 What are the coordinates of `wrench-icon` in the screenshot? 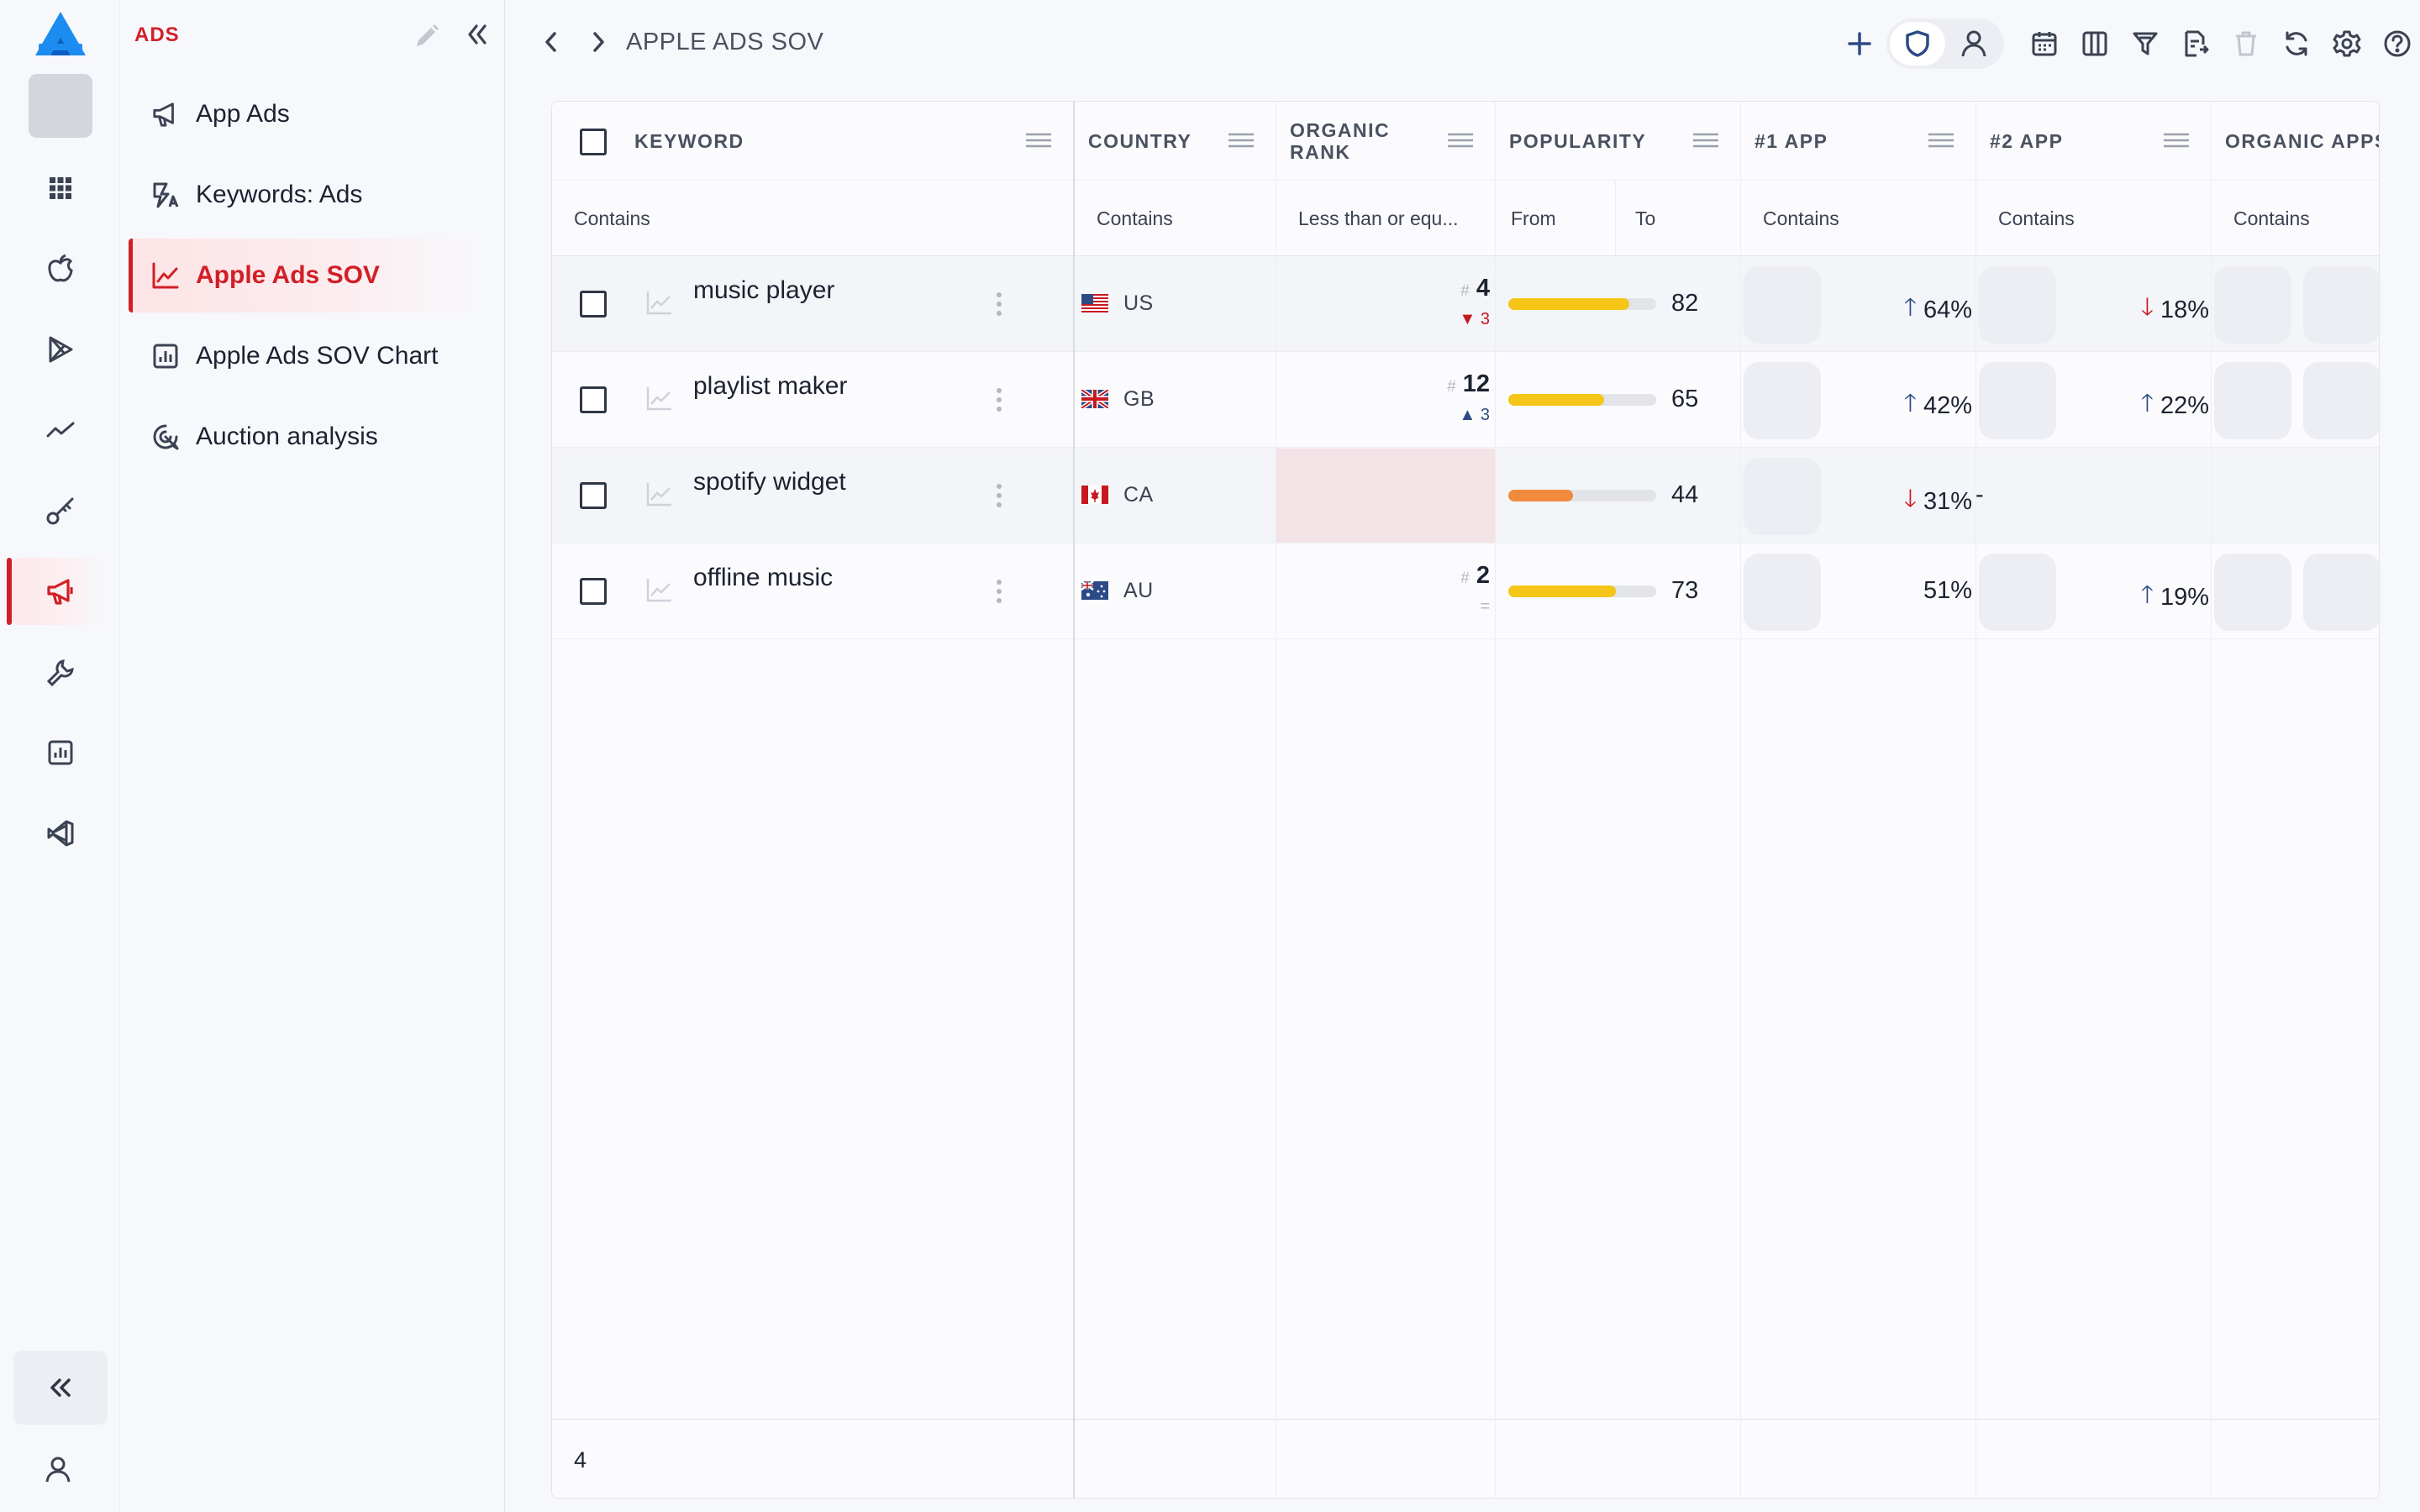 It's located at (60, 672).